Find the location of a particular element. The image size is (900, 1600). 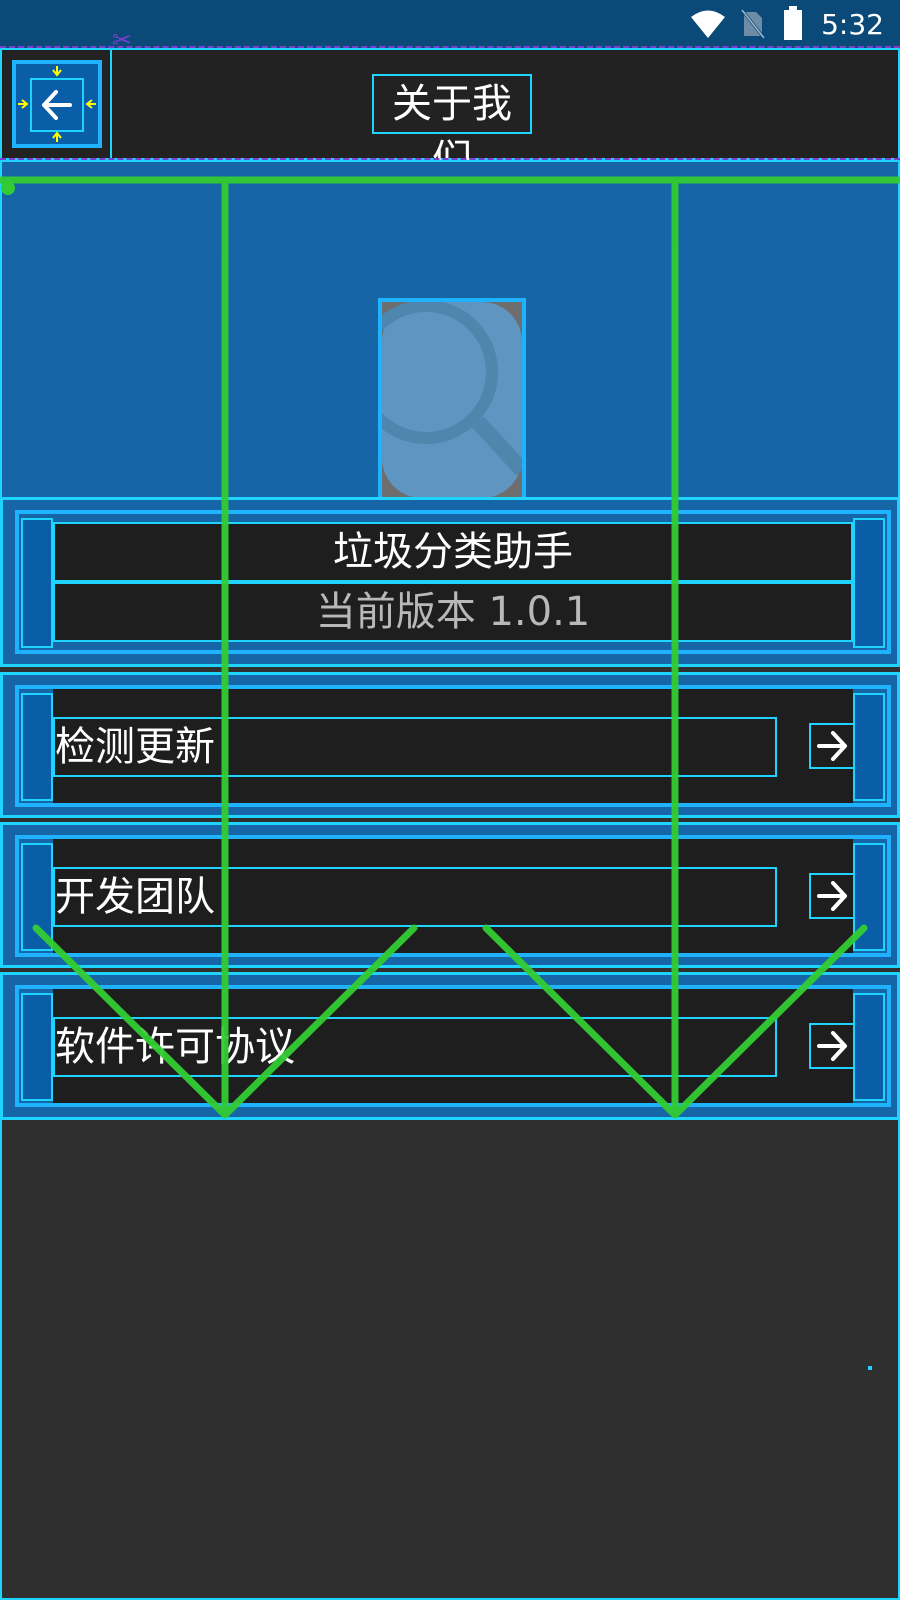

resize-handles-icon is located at coordinates (57, 104).